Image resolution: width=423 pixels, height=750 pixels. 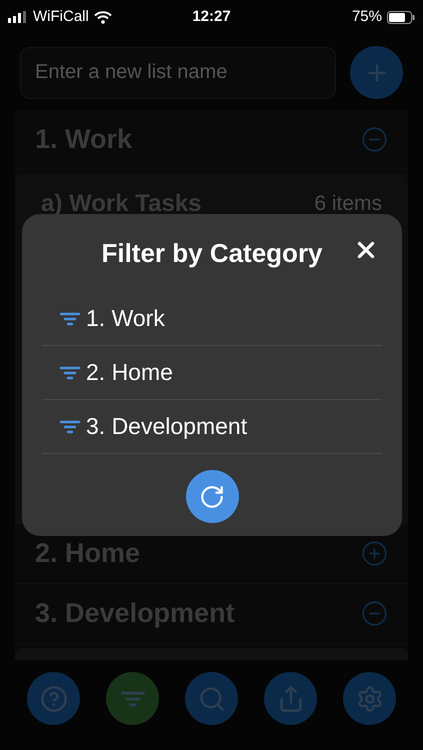 What do you see at coordinates (212, 427) in the screenshot?
I see `category-item: 3. Development` at bounding box center [212, 427].